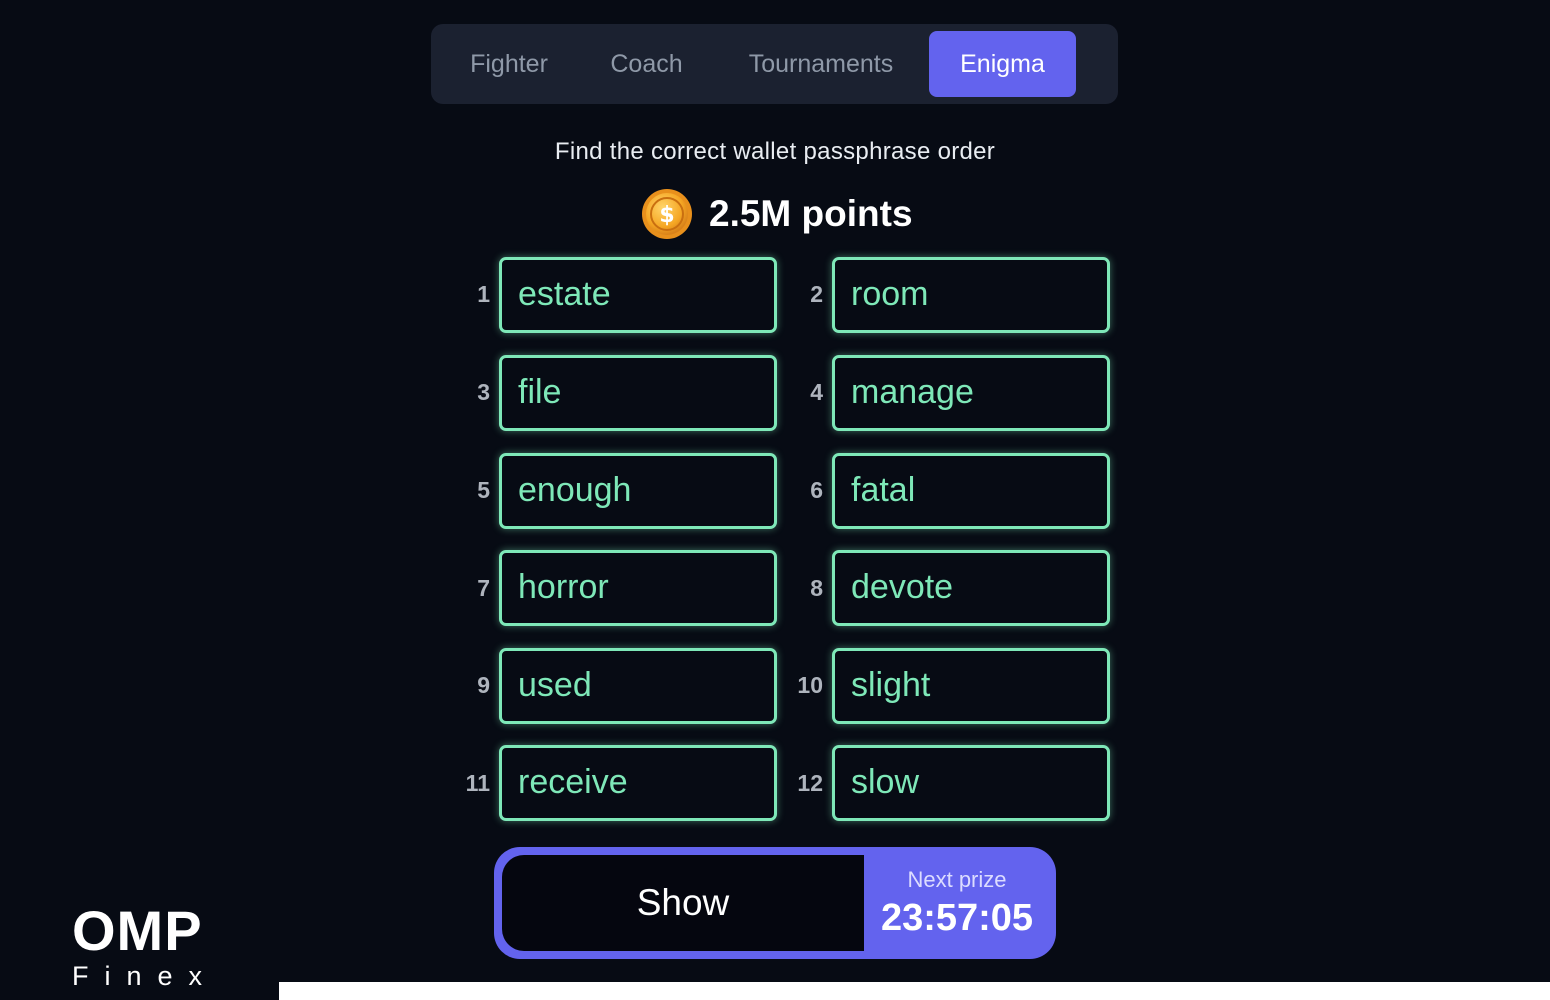 The image size is (1550, 1000). Describe the element at coordinates (816, 294) in the screenshot. I see `word-number: 2` at that location.